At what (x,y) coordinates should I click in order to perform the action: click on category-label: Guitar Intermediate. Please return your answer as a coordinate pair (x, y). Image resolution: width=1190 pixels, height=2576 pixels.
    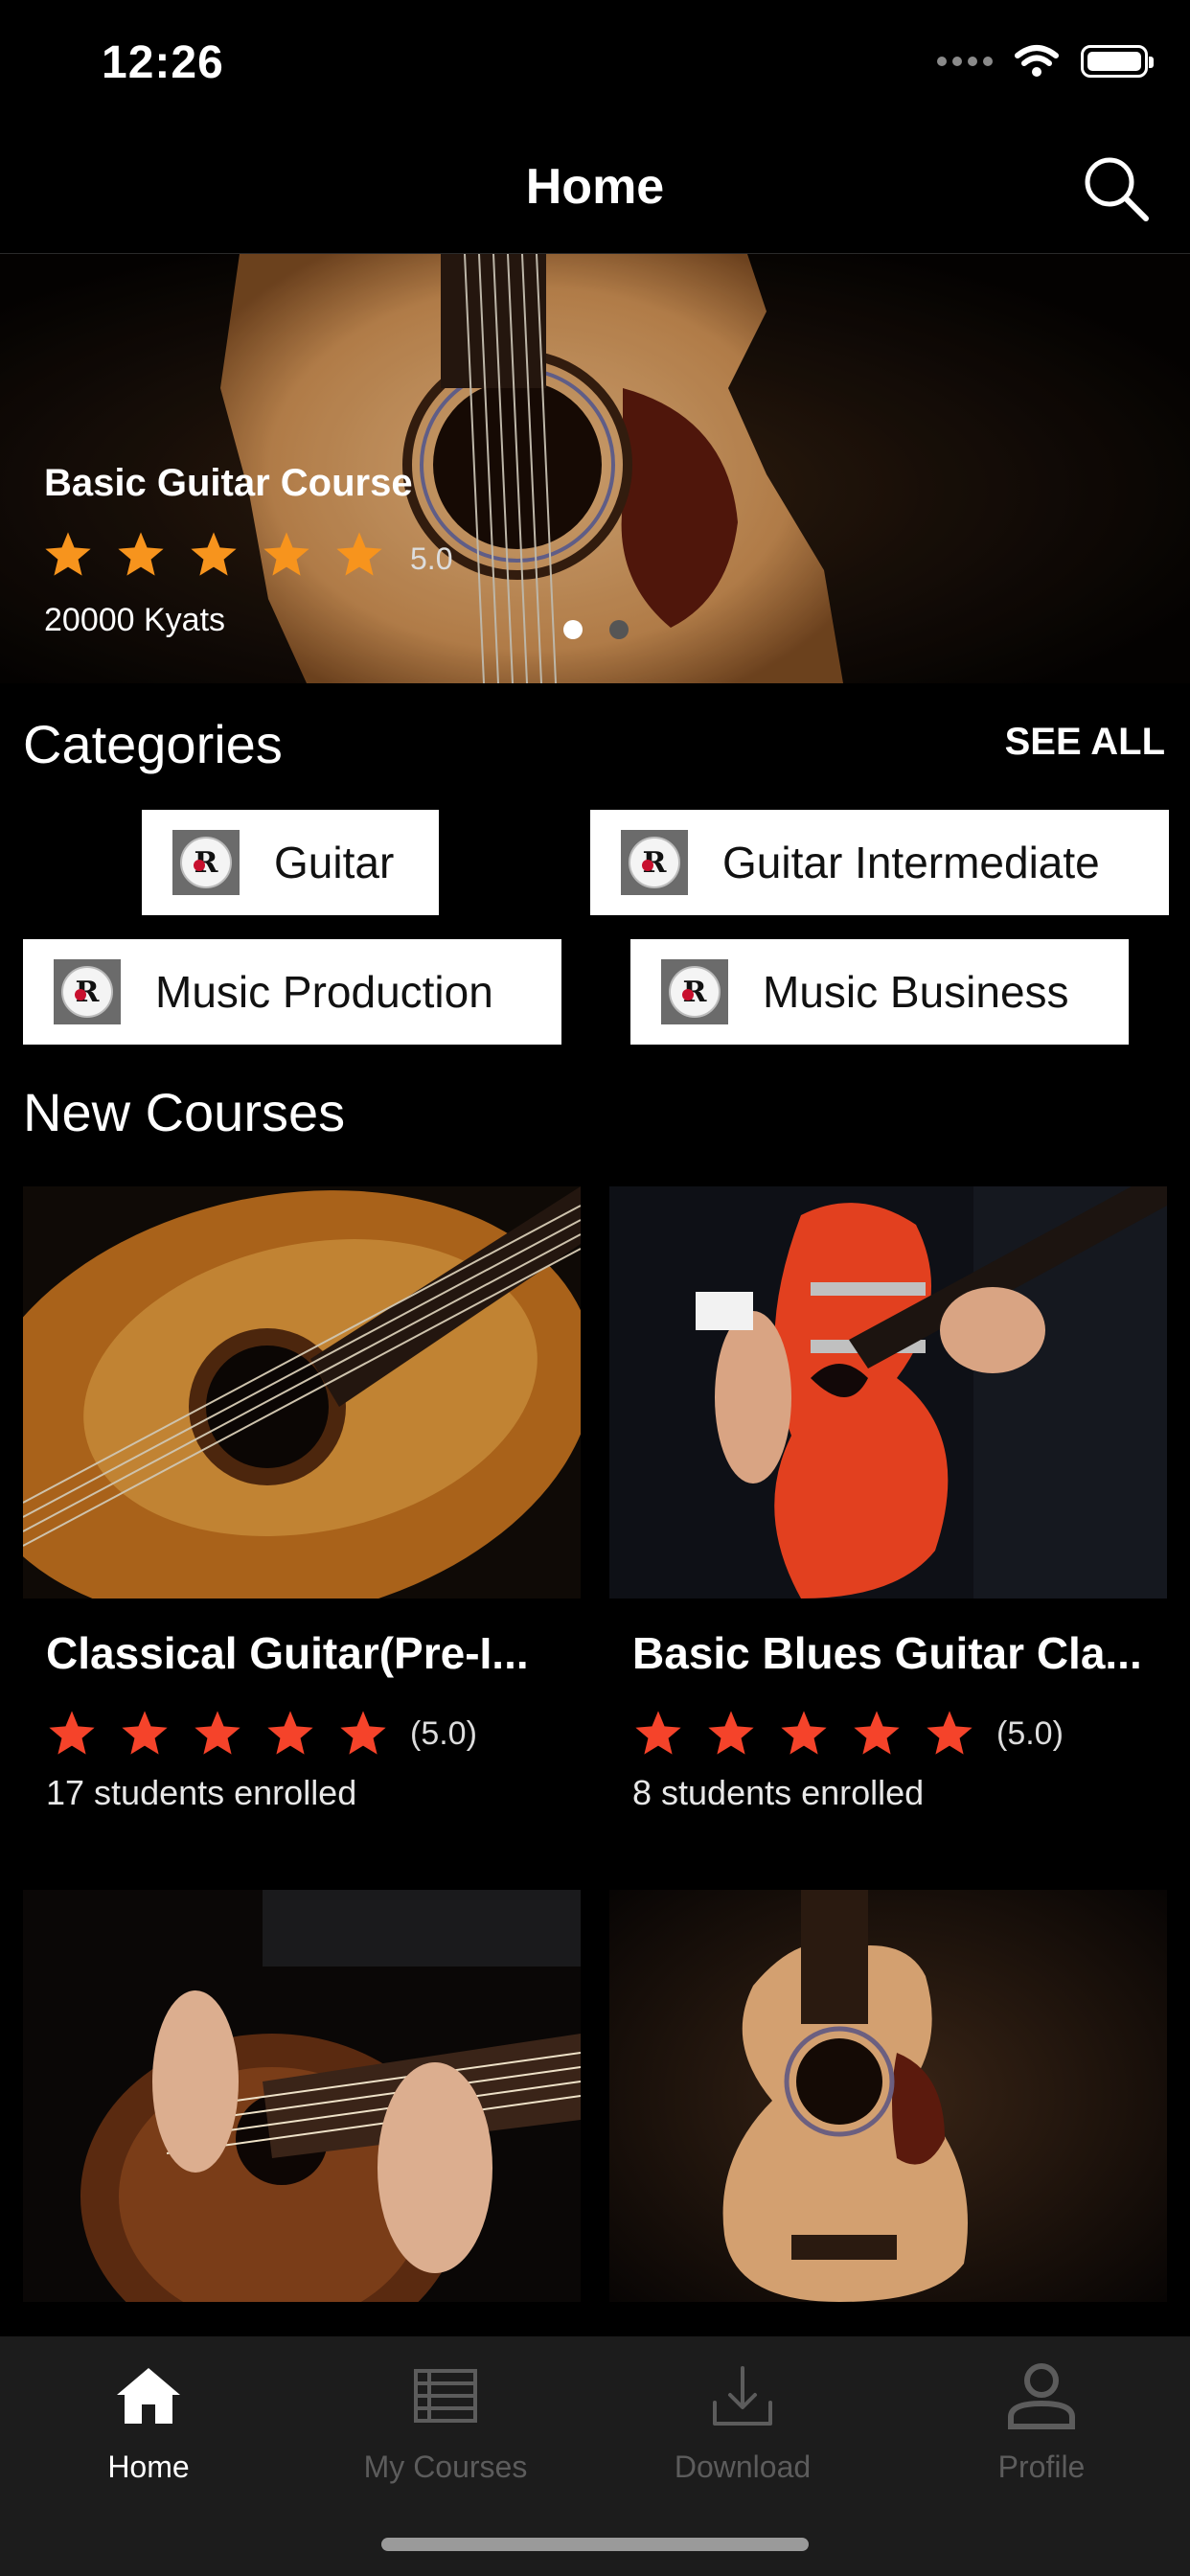
    Looking at the image, I should click on (911, 862).